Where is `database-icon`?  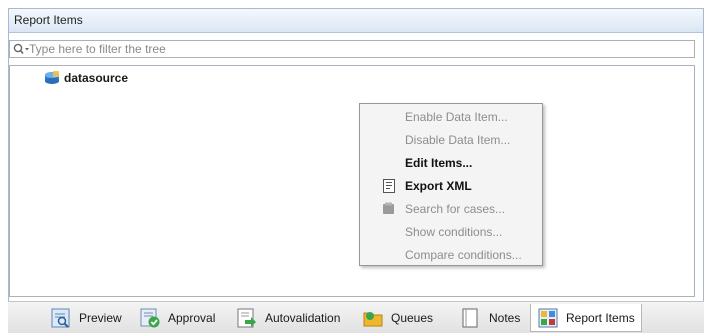 database-icon is located at coordinates (52, 77).